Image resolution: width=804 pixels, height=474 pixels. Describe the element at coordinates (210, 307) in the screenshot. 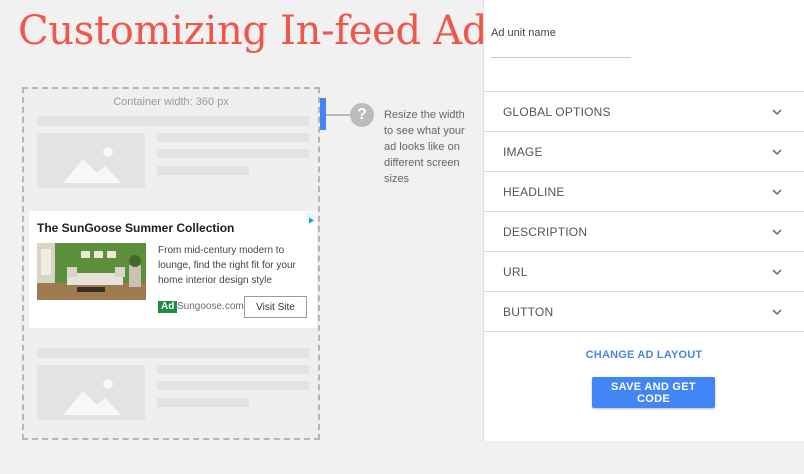

I see `ad-domain: Sungoose.com` at that location.